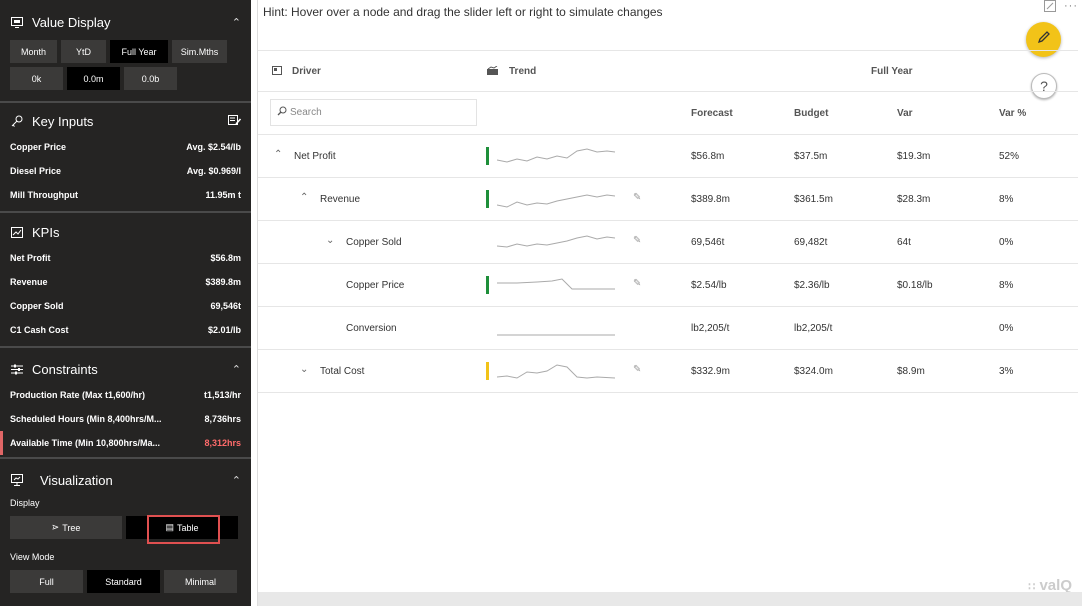 The image size is (1082, 606). What do you see at coordinates (17, 369) in the screenshot?
I see `sliders-icon` at bounding box center [17, 369].